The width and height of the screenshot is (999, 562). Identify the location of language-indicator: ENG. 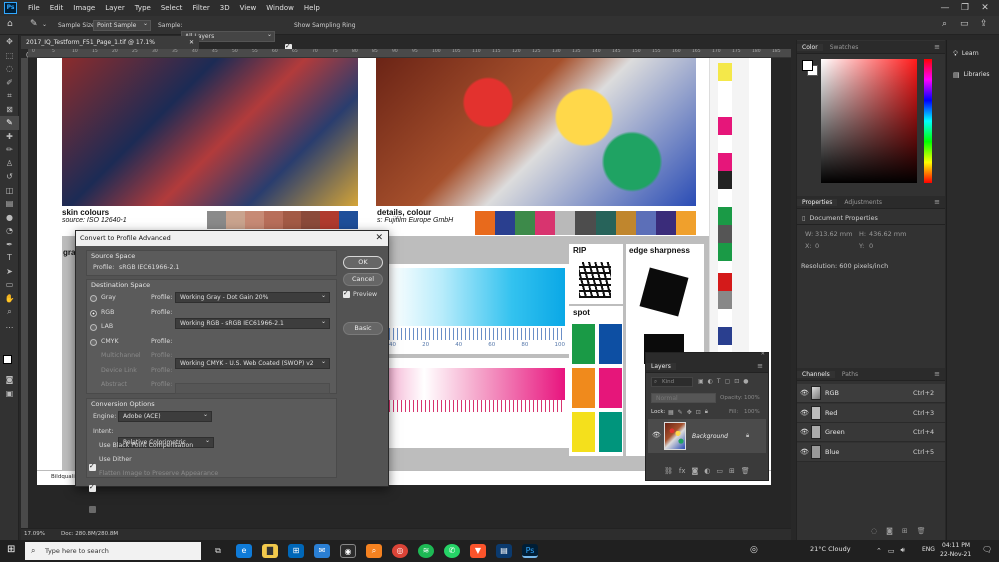
(928, 549).